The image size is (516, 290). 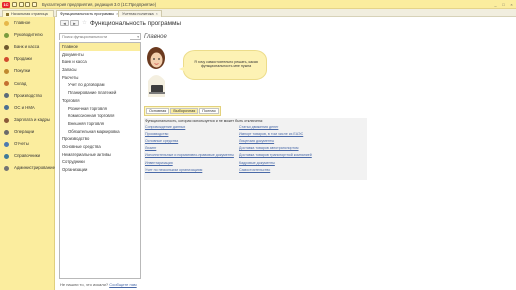 What do you see at coordinates (100, 85) in the screenshot?
I see `tree-item: Учет по договорам` at bounding box center [100, 85].